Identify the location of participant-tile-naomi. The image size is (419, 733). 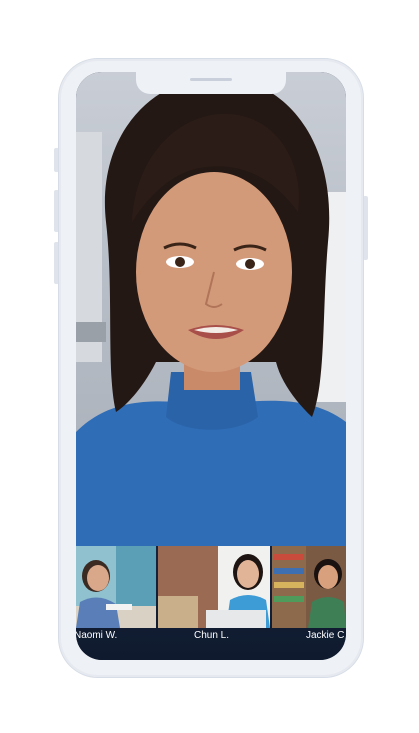
(116, 587).